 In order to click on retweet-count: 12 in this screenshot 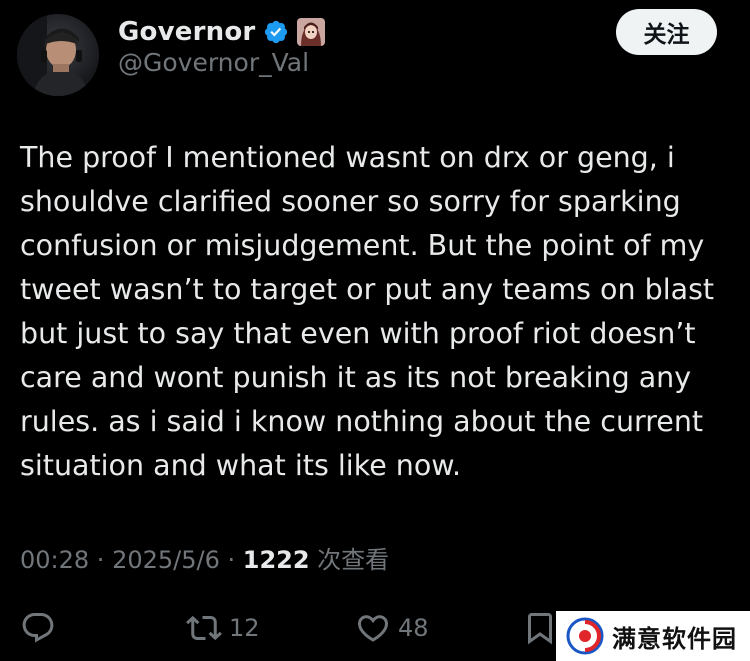, I will do `click(244, 628)`.